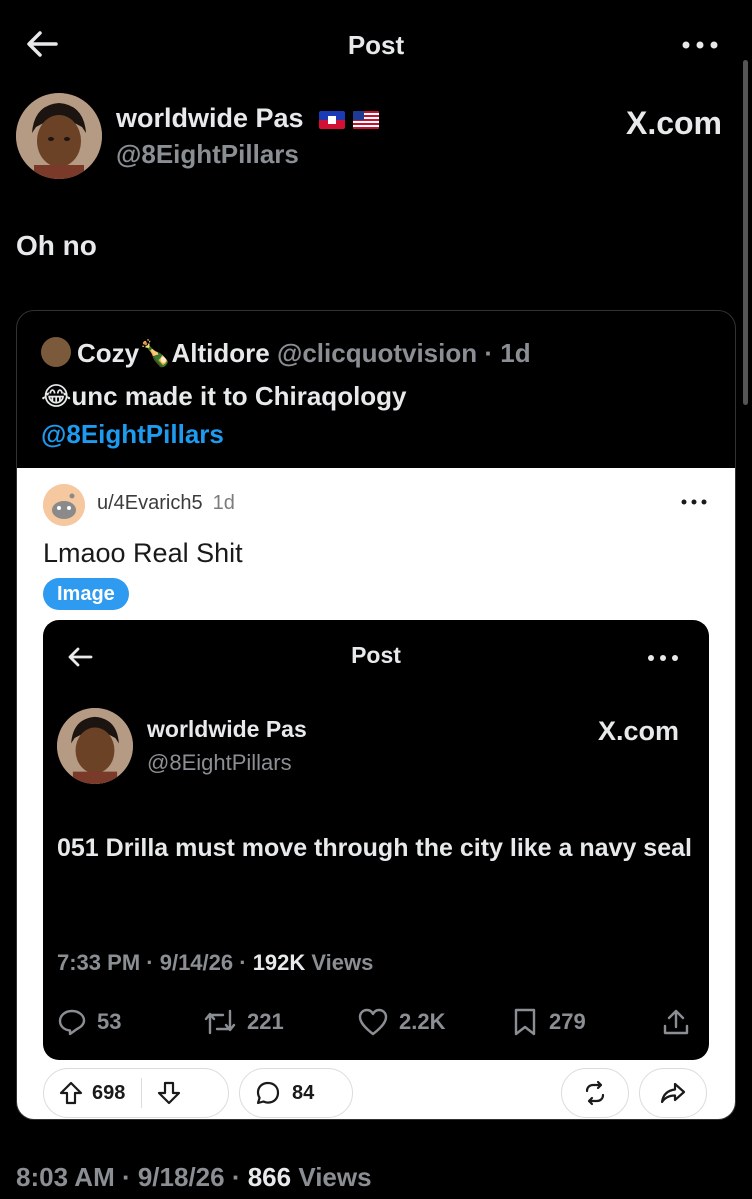 The image size is (752, 1199). I want to click on comment-pill: 84, so click(296, 1093).